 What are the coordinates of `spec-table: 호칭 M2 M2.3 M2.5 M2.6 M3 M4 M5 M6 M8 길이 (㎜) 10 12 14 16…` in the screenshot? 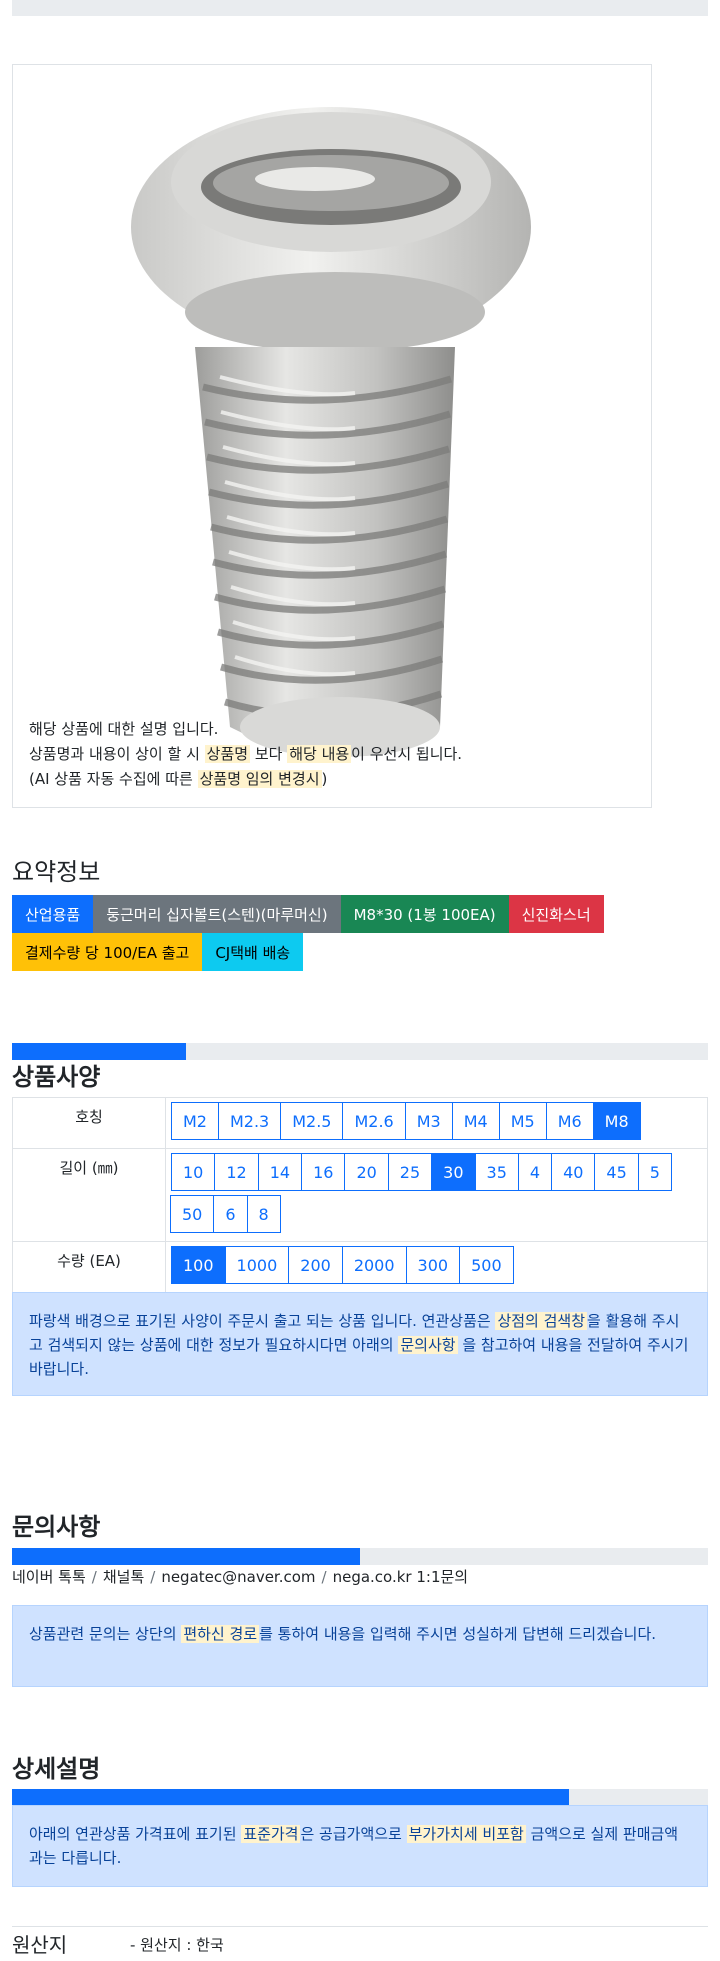 It's located at (360, 1195).